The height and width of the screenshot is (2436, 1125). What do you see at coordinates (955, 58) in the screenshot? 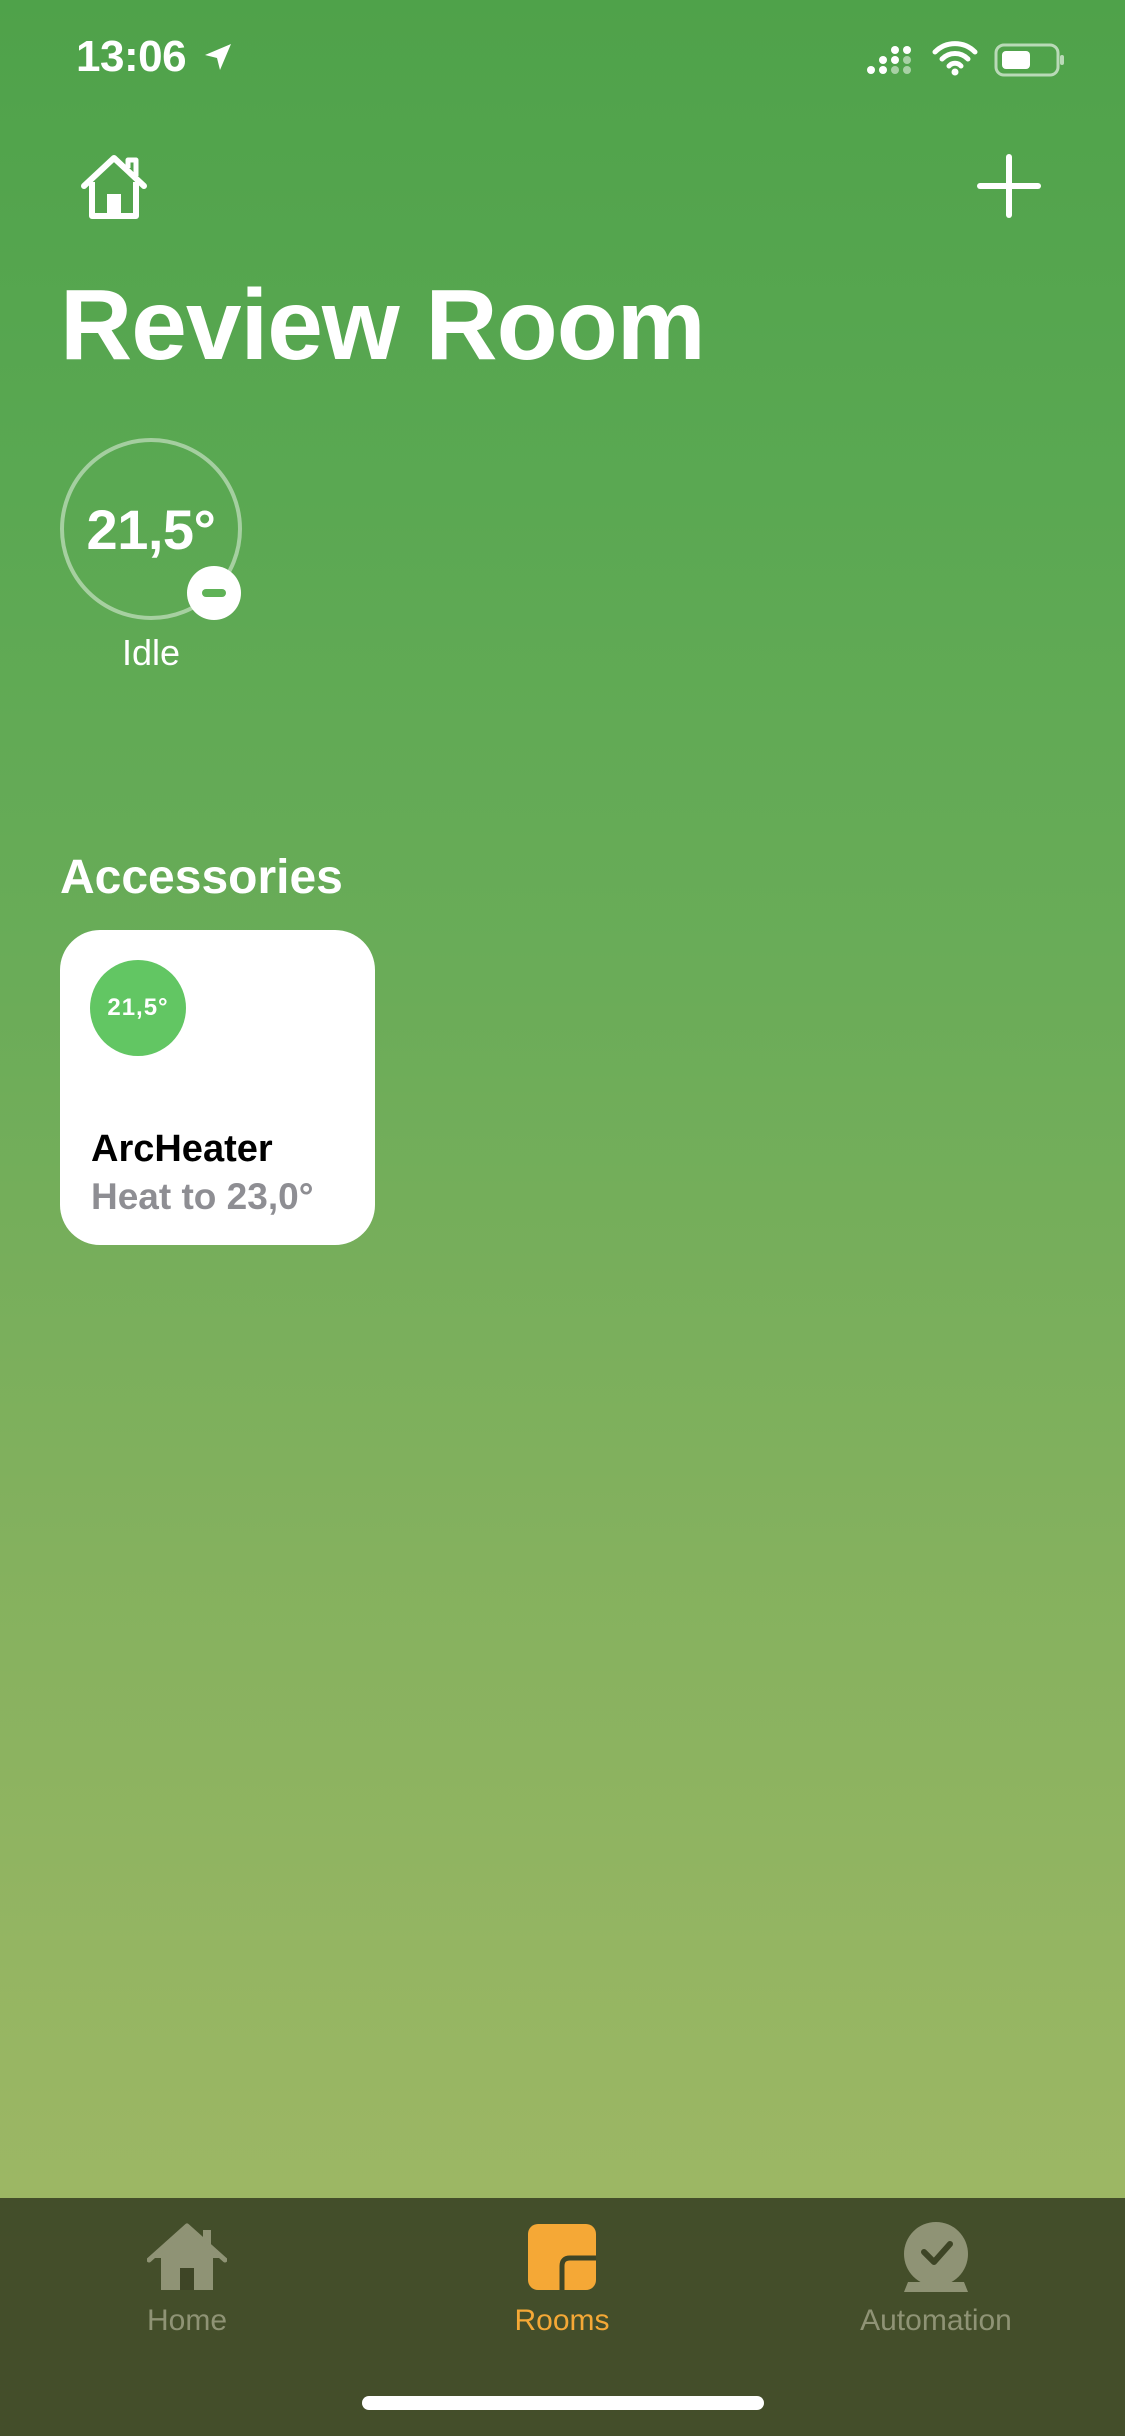
I see `wifi-icon` at bounding box center [955, 58].